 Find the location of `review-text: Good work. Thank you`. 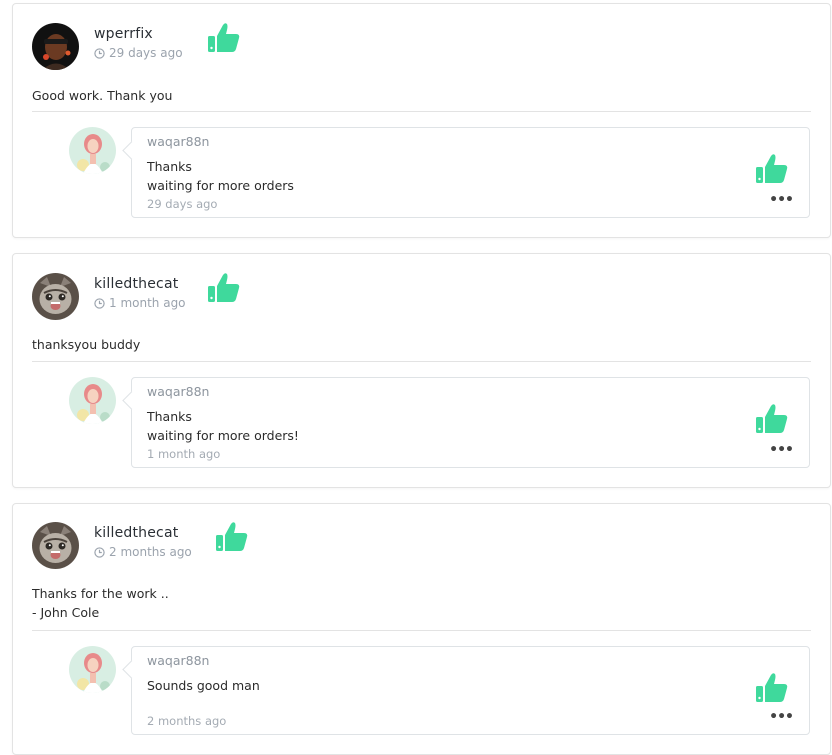

review-text: Good work. Thank you is located at coordinates (102, 95).